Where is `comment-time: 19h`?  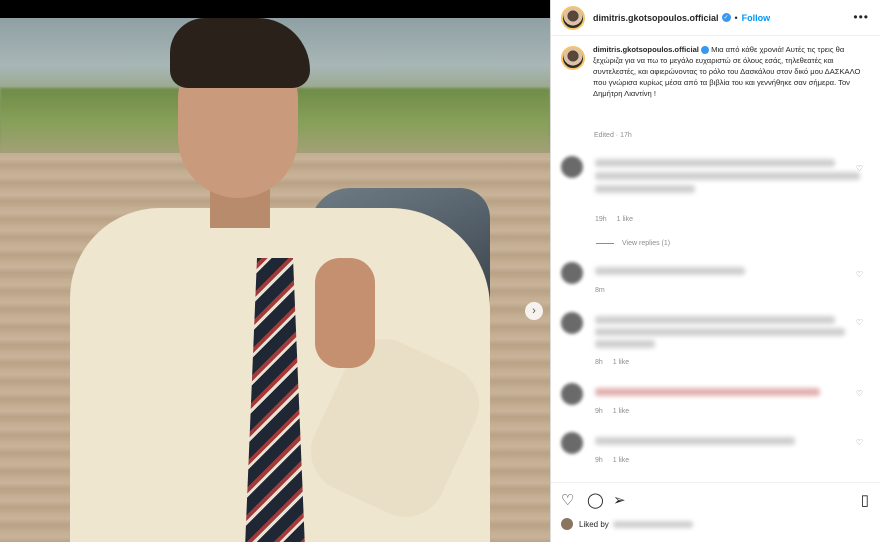 comment-time: 19h is located at coordinates (601, 219).